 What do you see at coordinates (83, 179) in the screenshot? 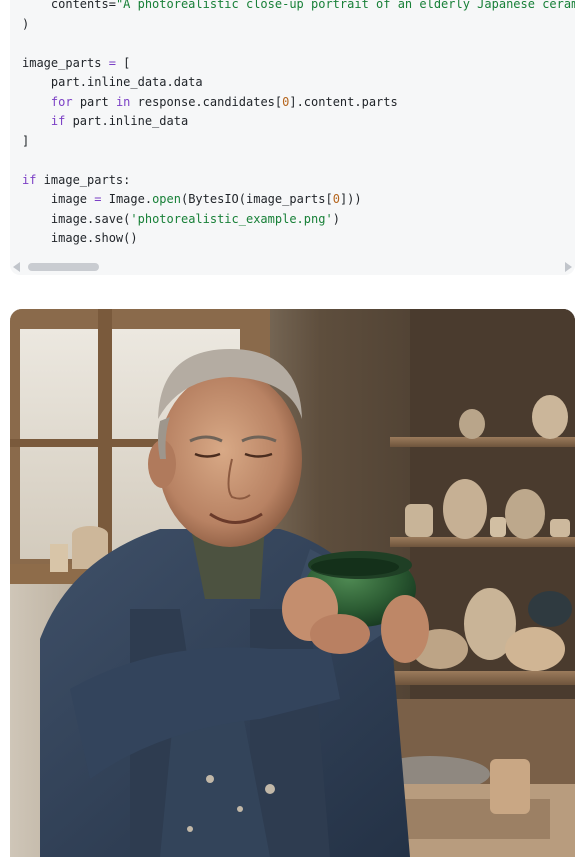
I see `code-token: image_parts:` at bounding box center [83, 179].